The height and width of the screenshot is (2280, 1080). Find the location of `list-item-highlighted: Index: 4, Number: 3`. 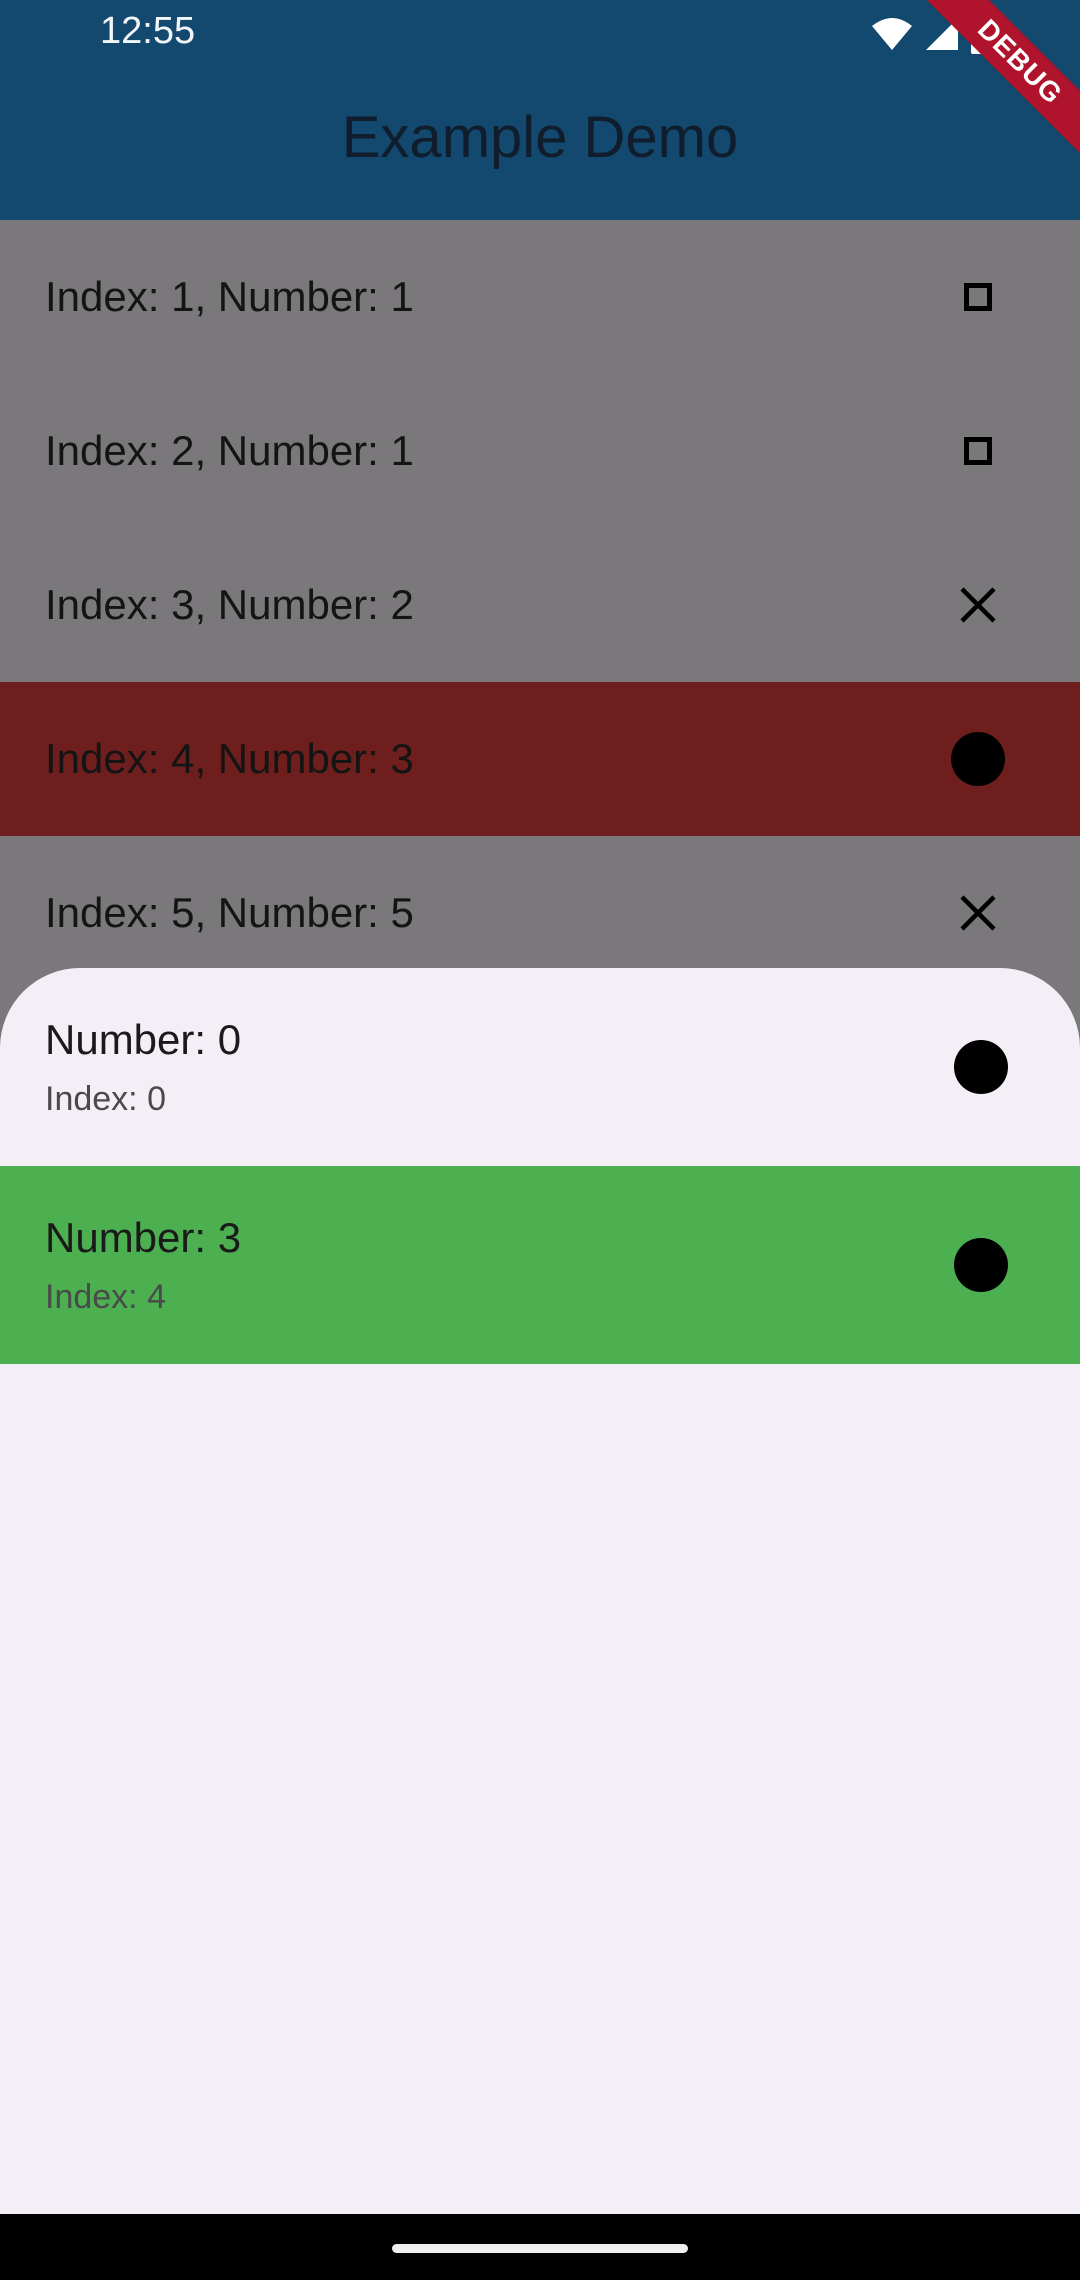

list-item-highlighted: Index: 4, Number: 3 is located at coordinates (540, 759).